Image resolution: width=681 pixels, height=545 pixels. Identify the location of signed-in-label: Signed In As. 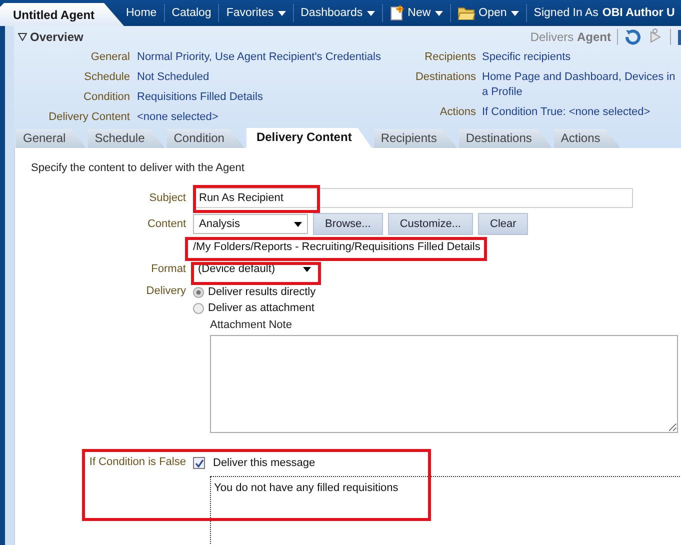
(566, 13).